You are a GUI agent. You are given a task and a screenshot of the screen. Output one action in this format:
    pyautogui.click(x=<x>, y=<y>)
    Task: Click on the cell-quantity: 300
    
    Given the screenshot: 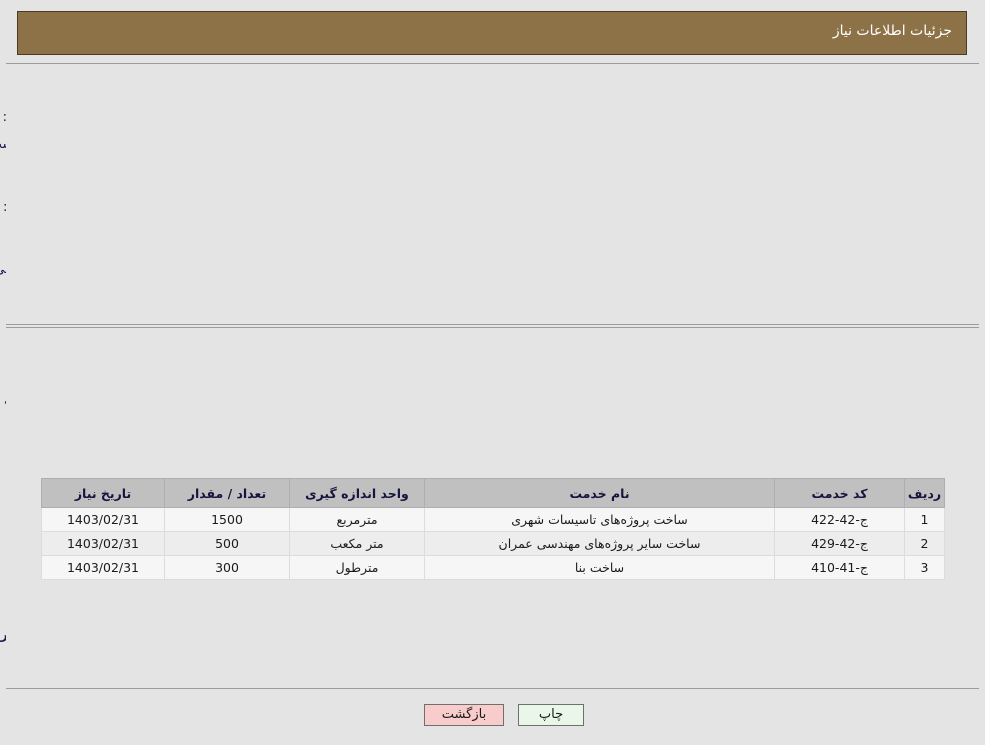 What is the action you would take?
    pyautogui.click(x=227, y=567)
    